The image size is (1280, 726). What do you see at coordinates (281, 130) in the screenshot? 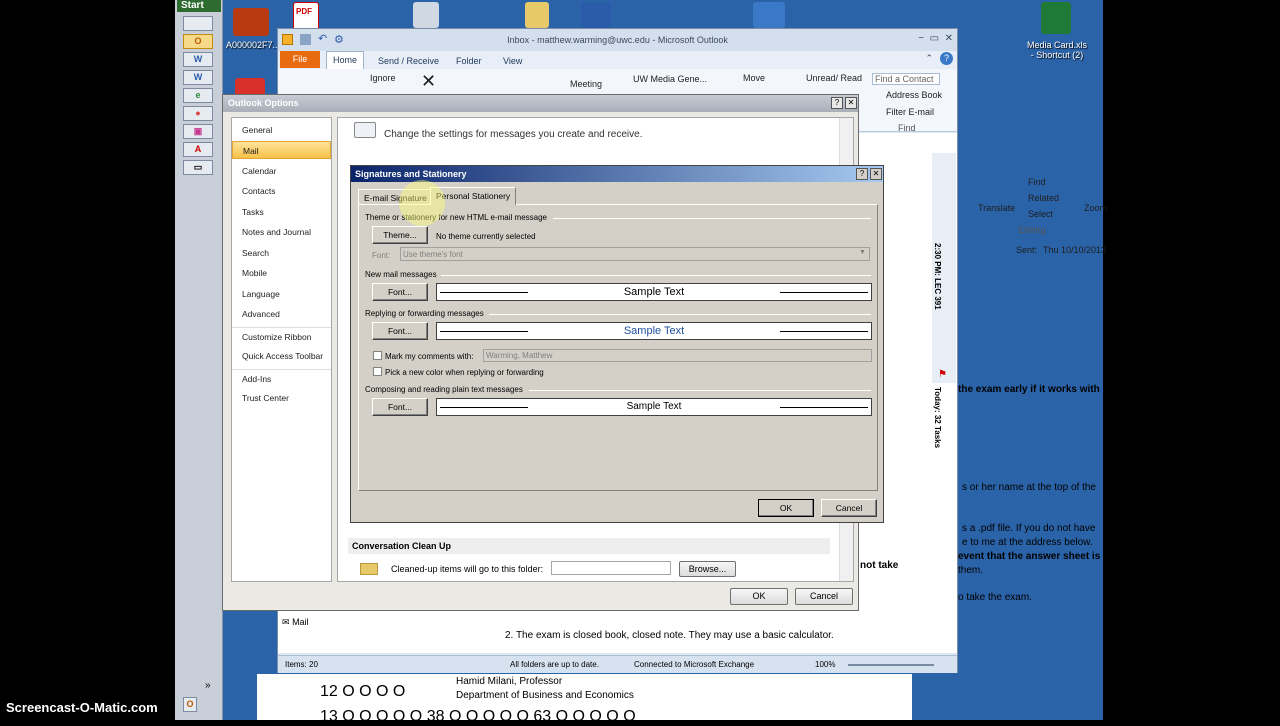
I see `nav-general: General` at bounding box center [281, 130].